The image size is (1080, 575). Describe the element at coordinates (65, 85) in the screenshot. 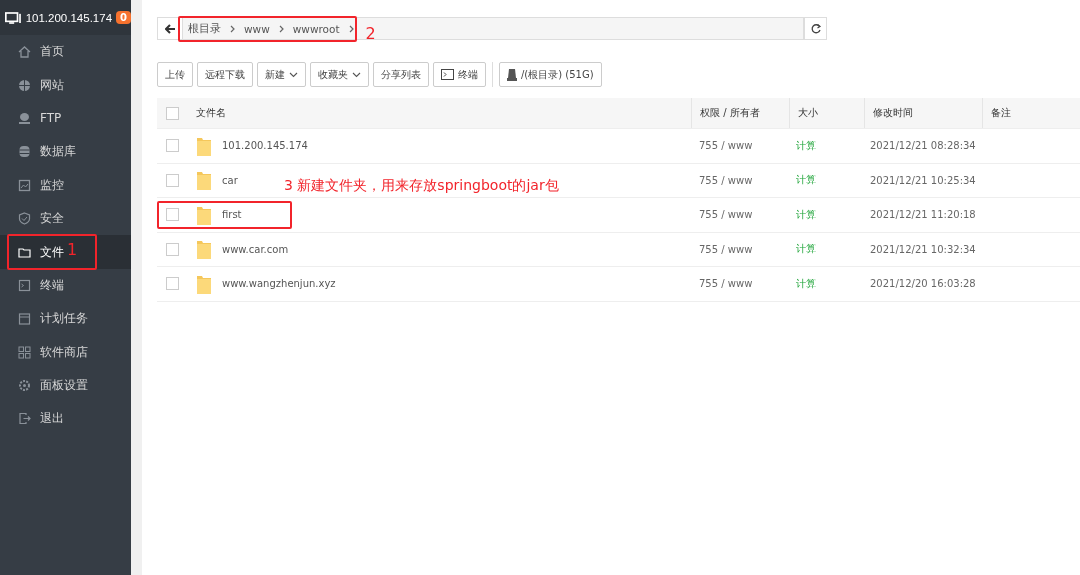

I see `nav-item: 网站` at that location.